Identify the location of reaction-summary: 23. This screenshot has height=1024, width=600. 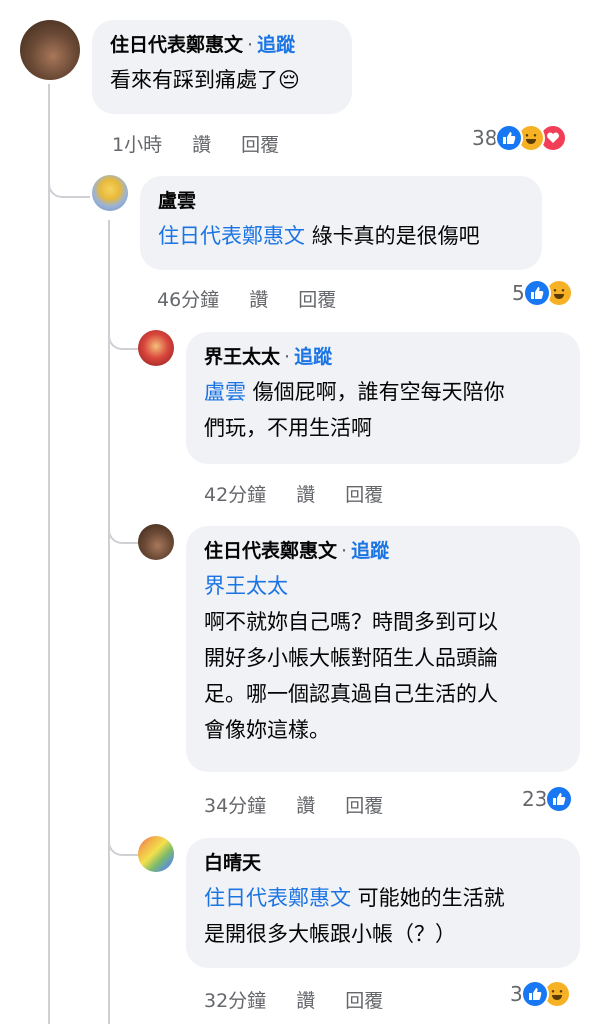
(548, 799).